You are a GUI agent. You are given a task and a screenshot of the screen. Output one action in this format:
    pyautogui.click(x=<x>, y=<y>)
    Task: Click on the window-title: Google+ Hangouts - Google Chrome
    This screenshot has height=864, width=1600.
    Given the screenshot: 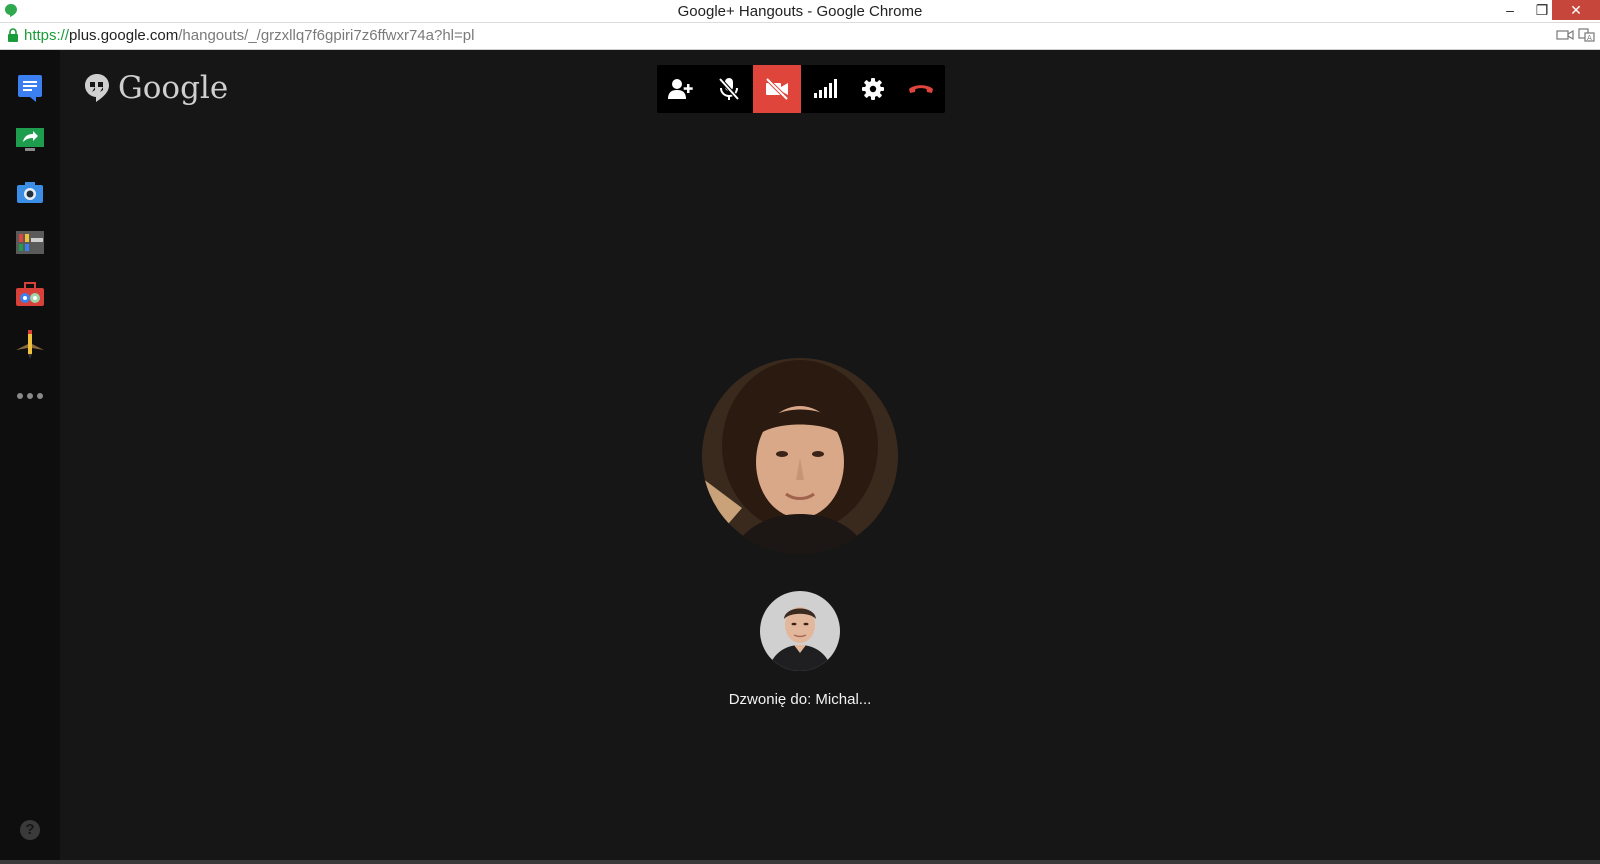 What is the action you would take?
    pyautogui.click(x=800, y=11)
    